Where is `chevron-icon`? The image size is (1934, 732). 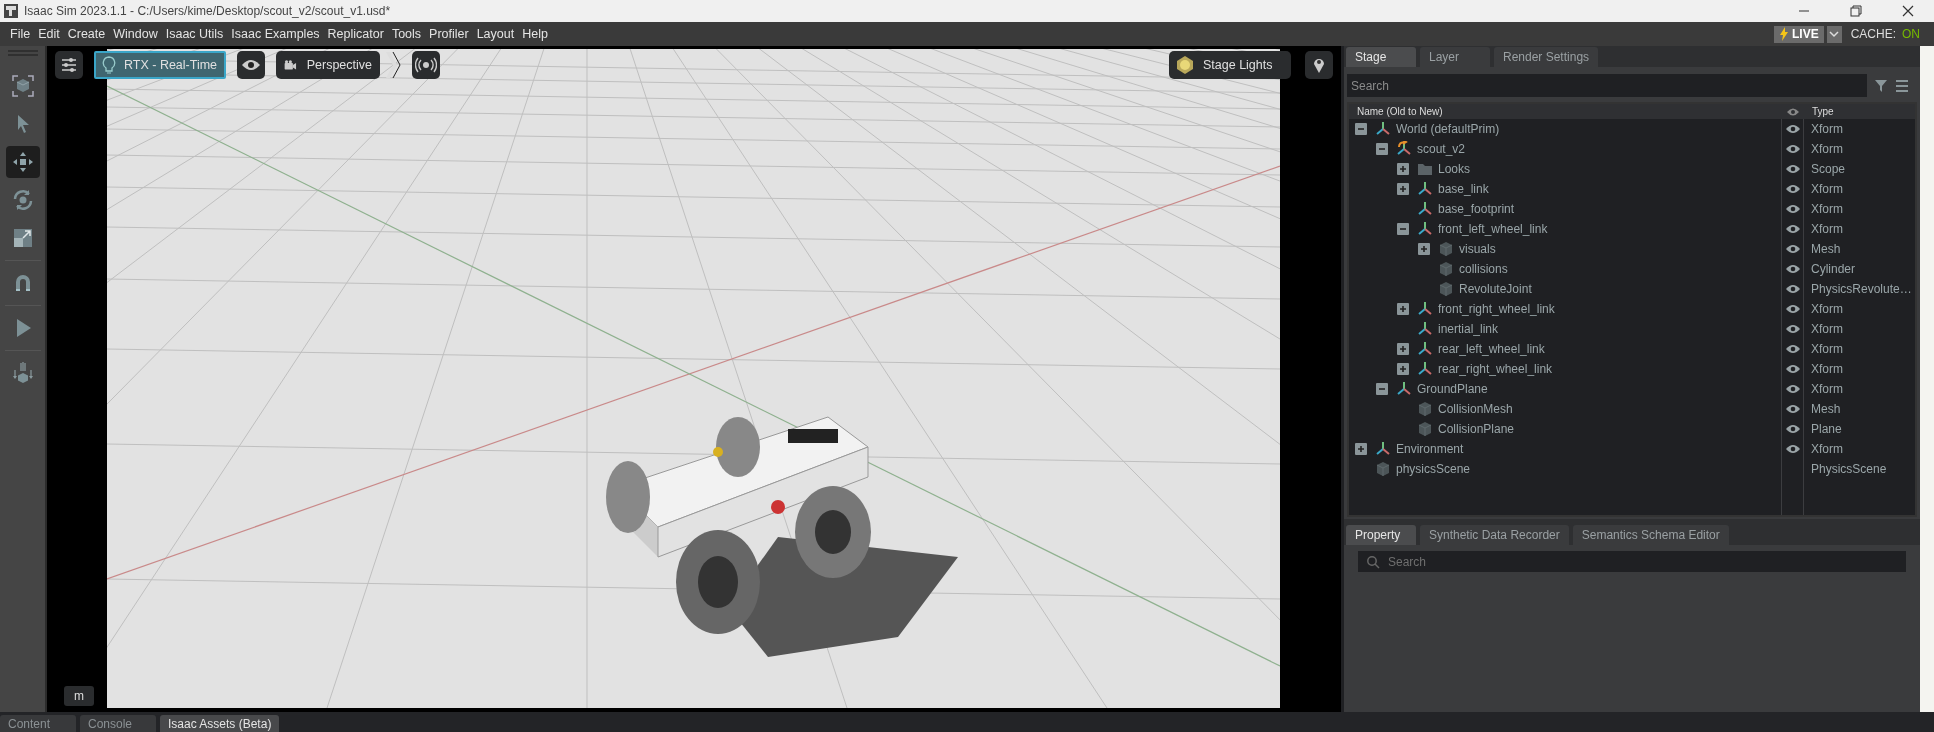 chevron-icon is located at coordinates (393, 65).